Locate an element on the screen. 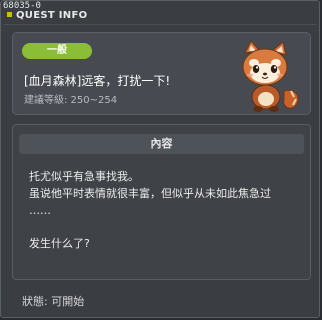 The image size is (322, 320). quest-level-label: 建議等級: 250~254 is located at coordinates (71, 100).